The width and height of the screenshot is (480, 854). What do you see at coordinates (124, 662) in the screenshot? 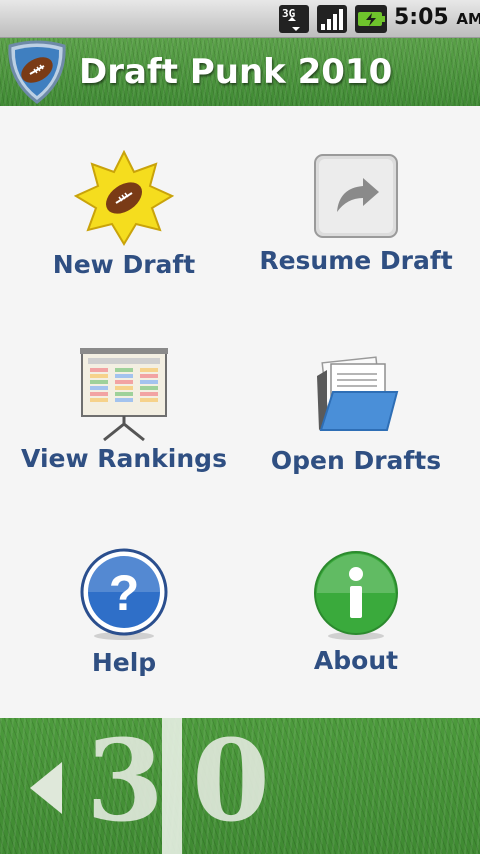
I see `help-label: Help` at bounding box center [124, 662].